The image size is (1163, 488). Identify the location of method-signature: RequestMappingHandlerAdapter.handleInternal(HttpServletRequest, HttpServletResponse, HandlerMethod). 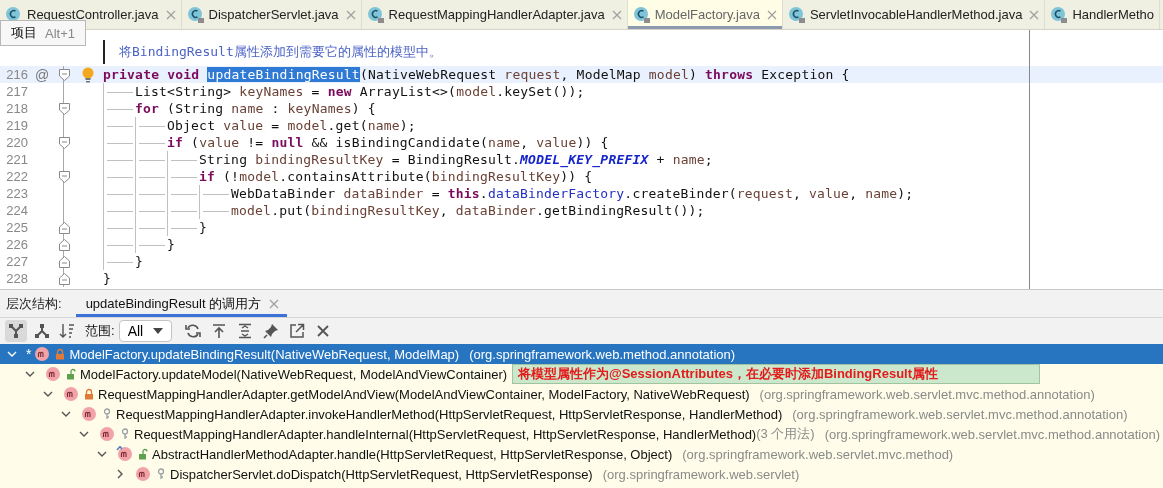
(445, 434).